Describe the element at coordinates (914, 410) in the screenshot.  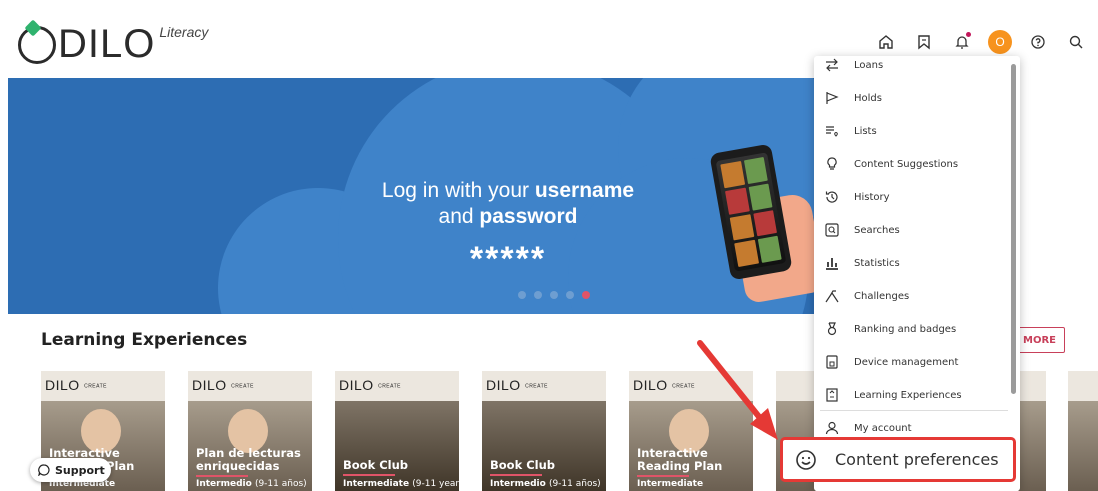
I see `menu-divider` at that location.